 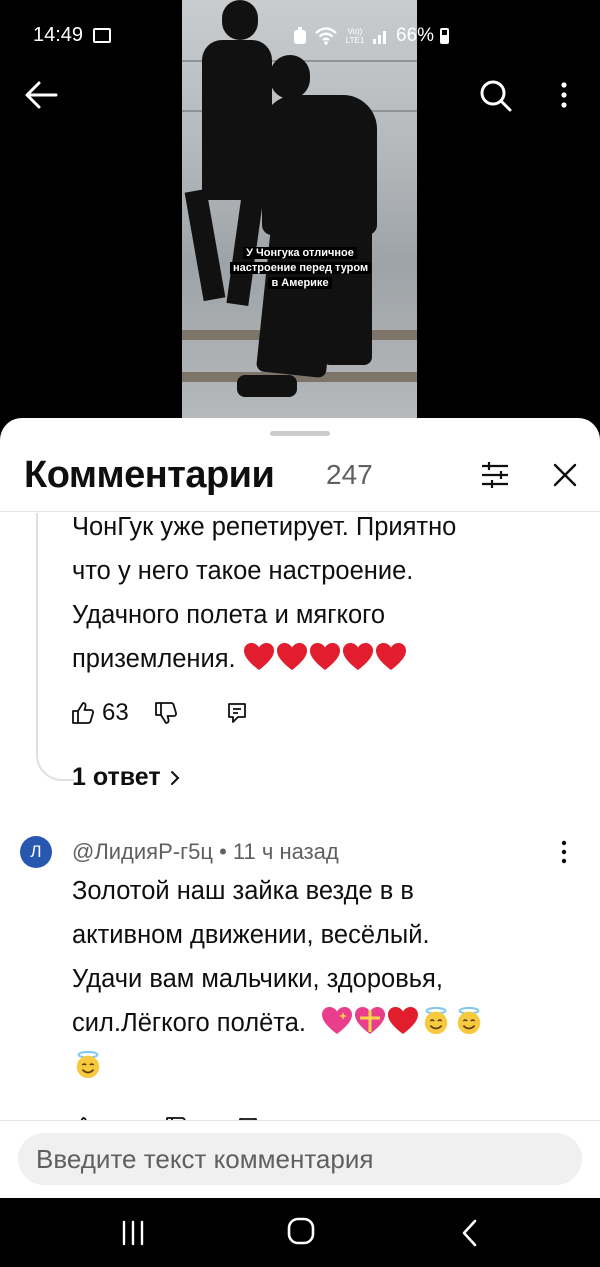 I want to click on comment-actions: 63, so click(x=159, y=713).